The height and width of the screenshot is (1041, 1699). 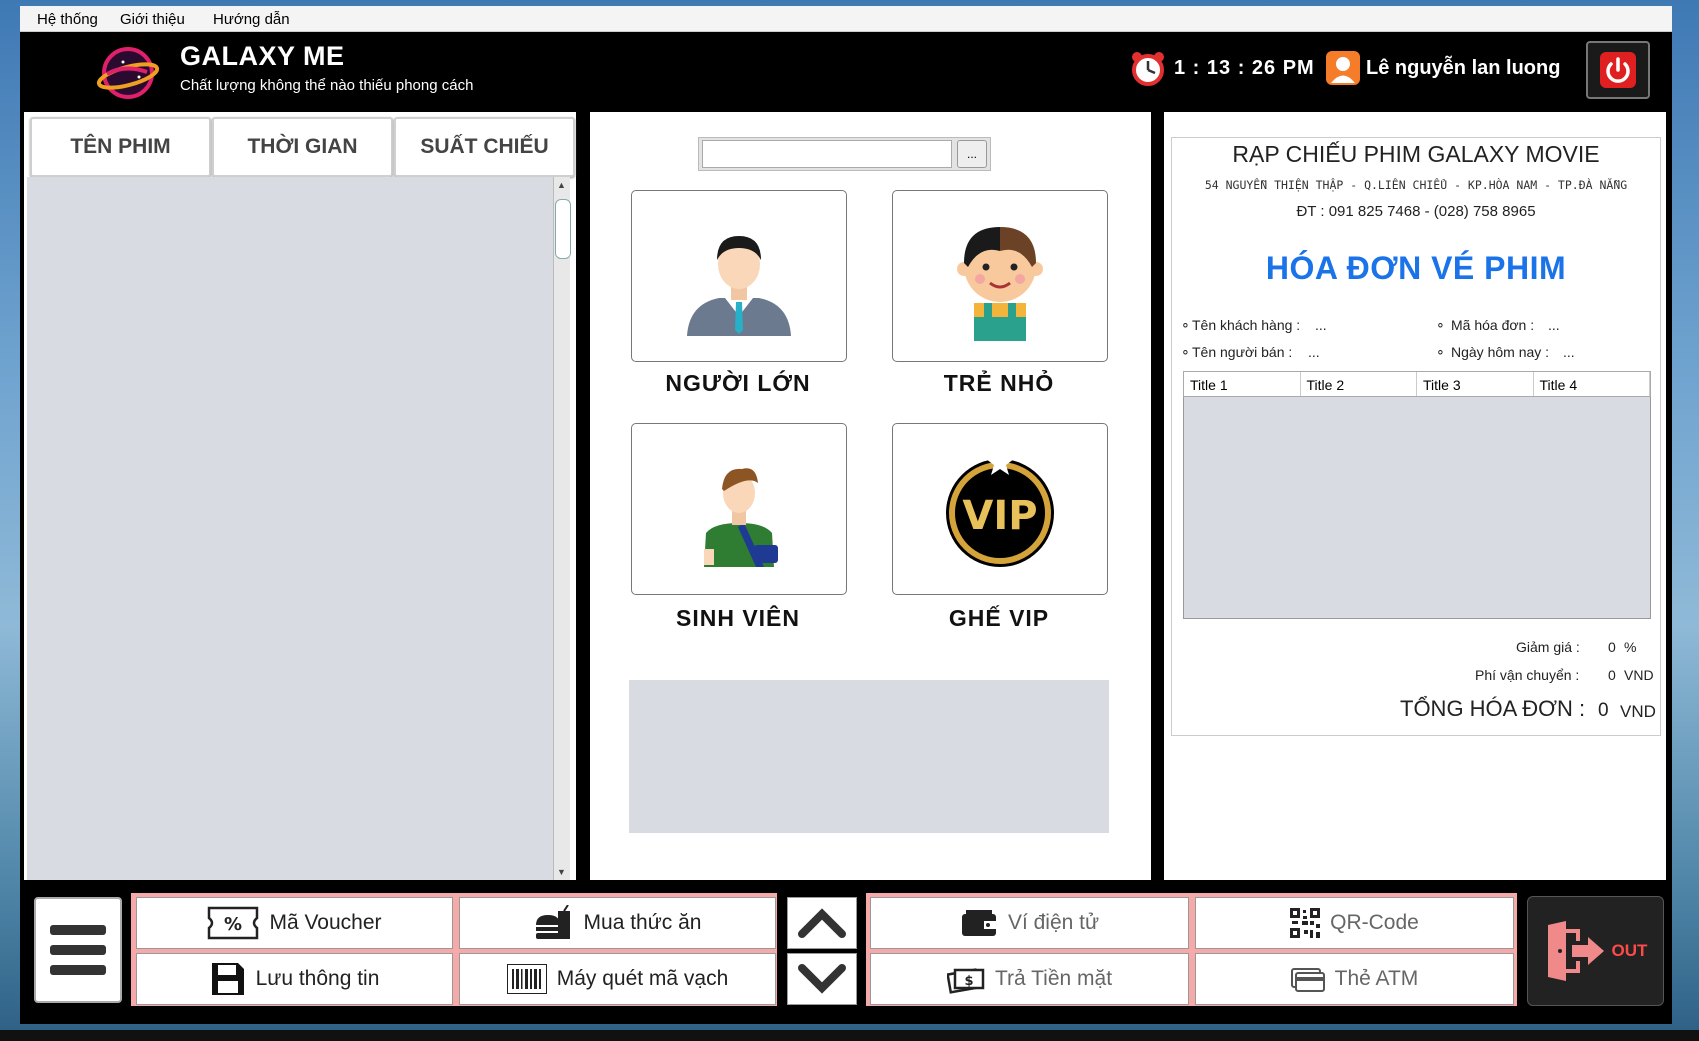 I want to click on barcode-icon, so click(x=526, y=979).